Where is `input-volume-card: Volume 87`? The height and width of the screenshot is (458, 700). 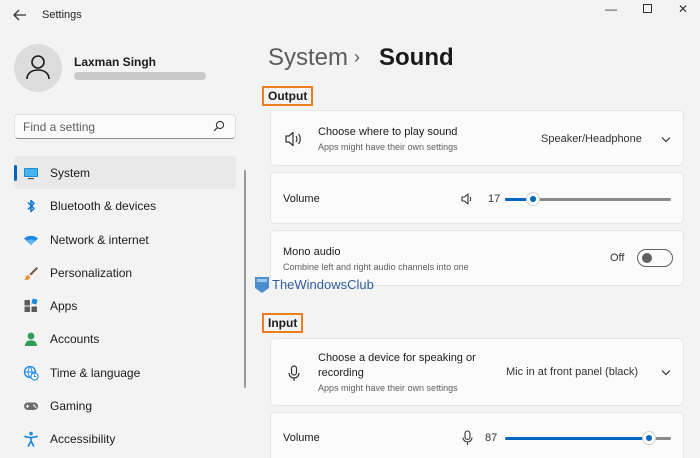
input-volume-card: Volume 87 is located at coordinates (477, 435).